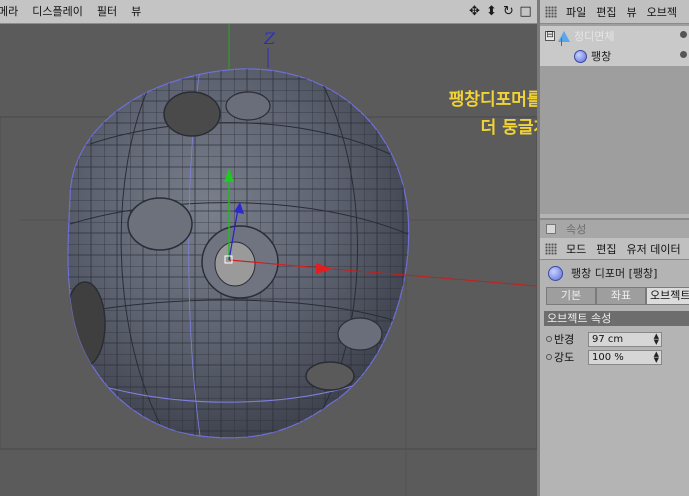  Describe the element at coordinates (614, 228) in the screenshot. I see `attributes-header: 속성` at that location.